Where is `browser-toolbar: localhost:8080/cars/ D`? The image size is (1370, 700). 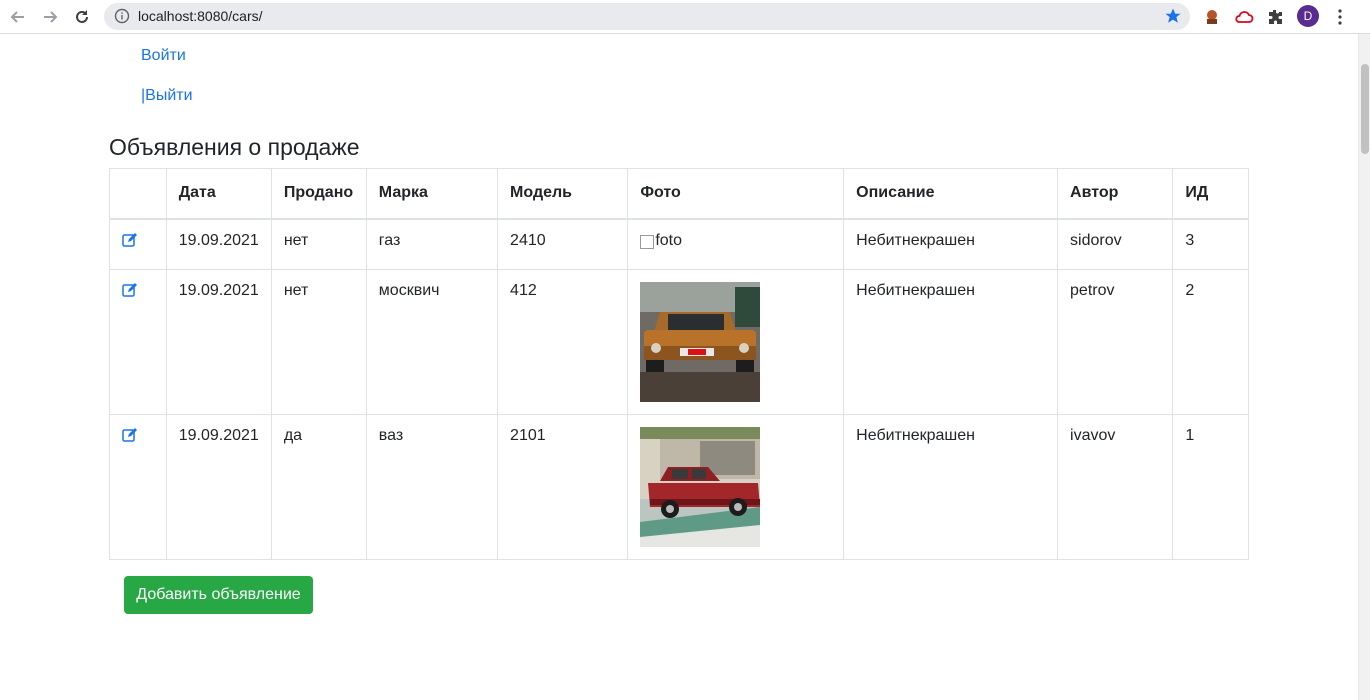 browser-toolbar: localhost:8080/cars/ D is located at coordinates (685, 17).